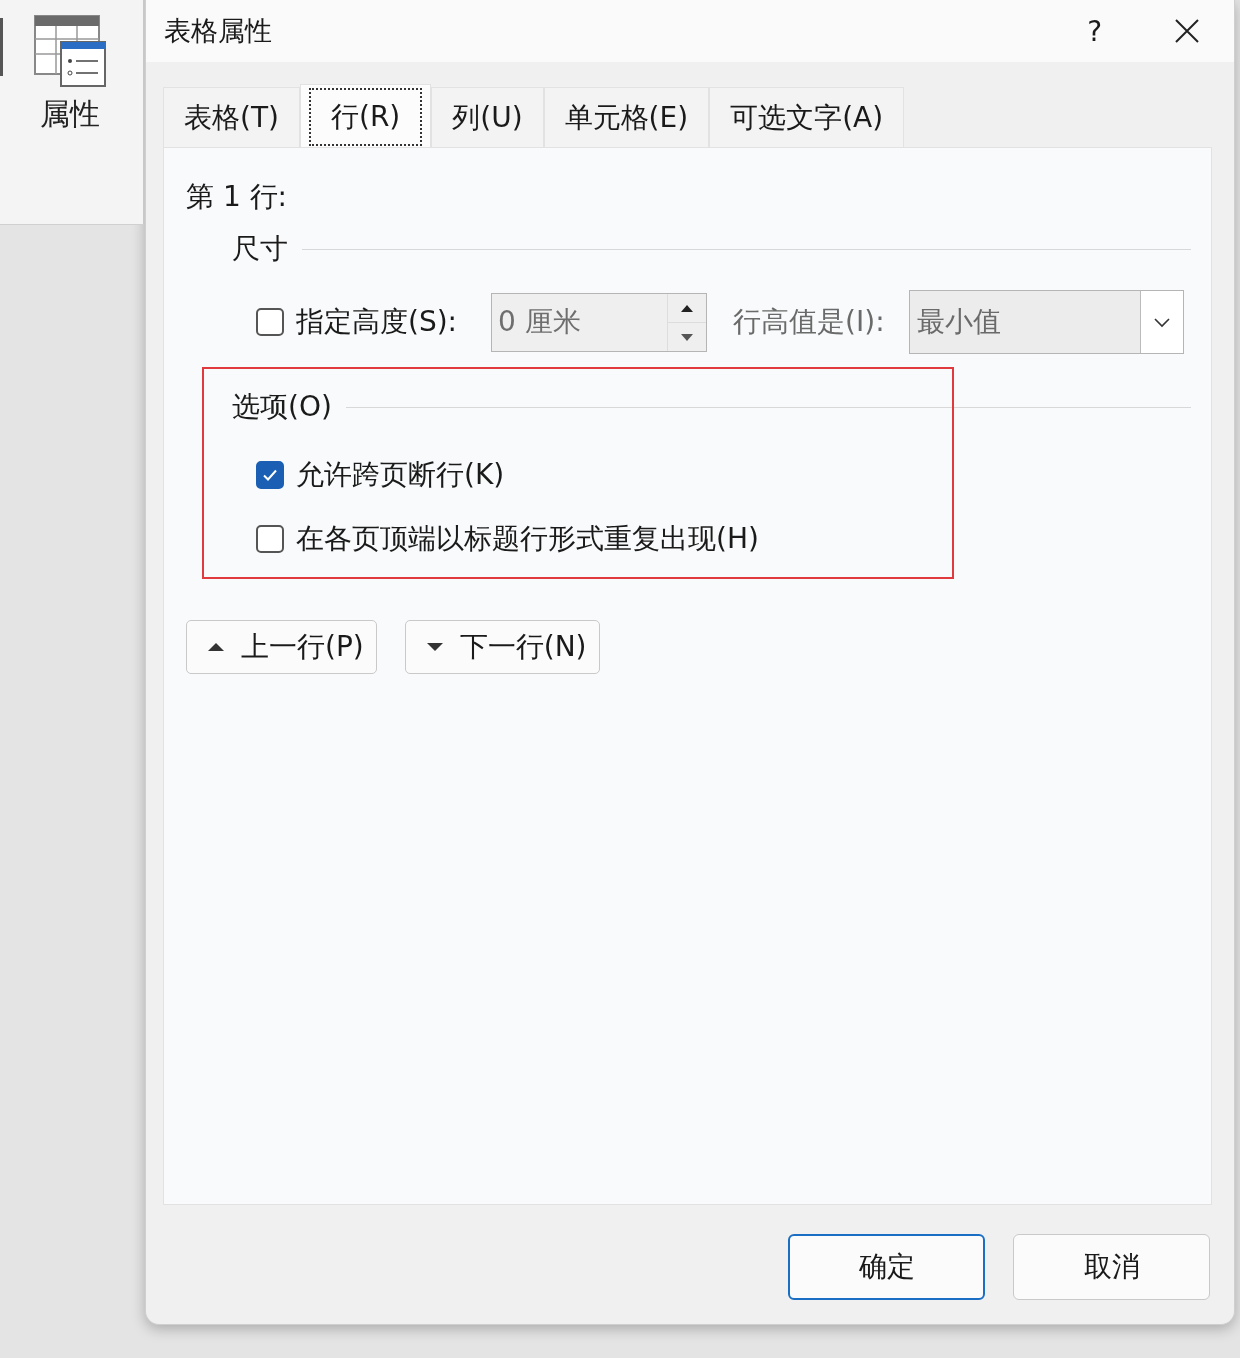 This screenshot has height=1358, width=1240. Describe the element at coordinates (487, 117) in the screenshot. I see `tab: 列(U)` at that location.